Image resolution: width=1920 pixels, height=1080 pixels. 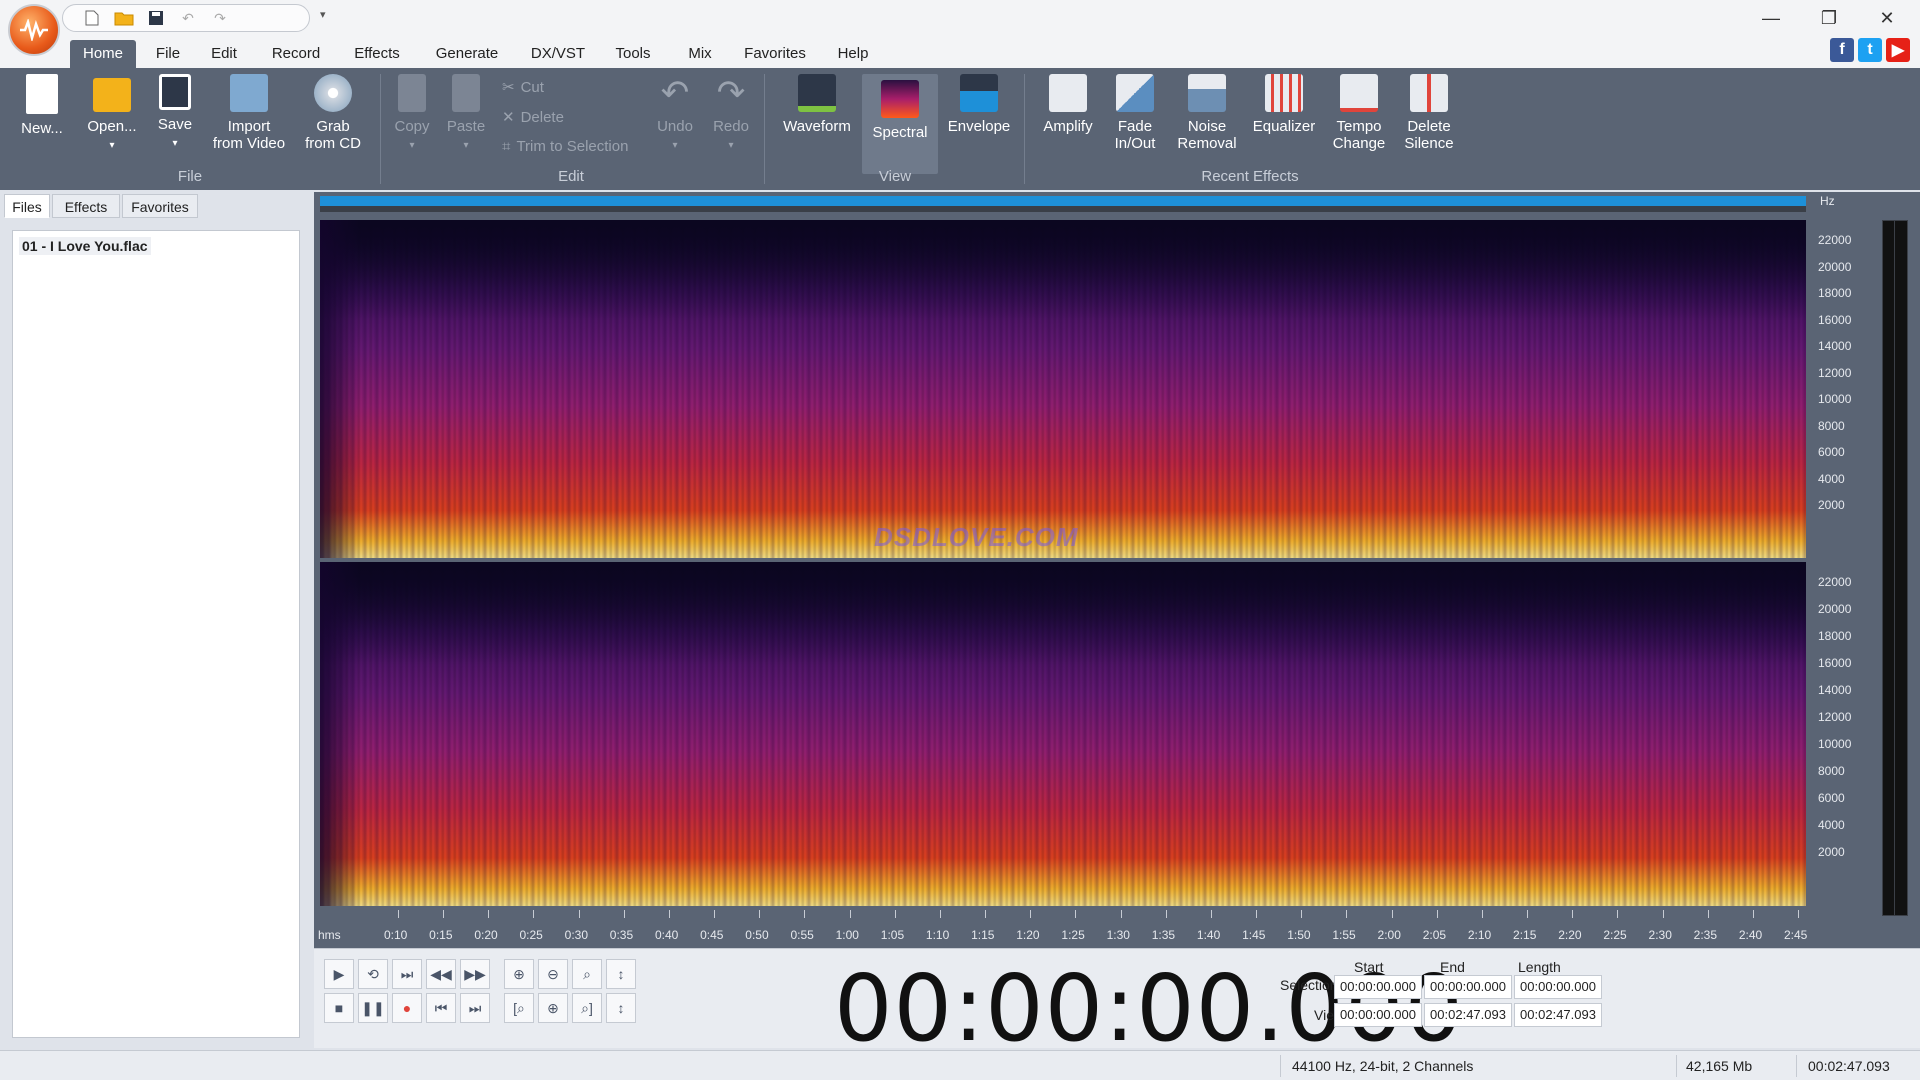 What do you see at coordinates (112, 124) in the screenshot?
I see `open-button: Open... ▾` at bounding box center [112, 124].